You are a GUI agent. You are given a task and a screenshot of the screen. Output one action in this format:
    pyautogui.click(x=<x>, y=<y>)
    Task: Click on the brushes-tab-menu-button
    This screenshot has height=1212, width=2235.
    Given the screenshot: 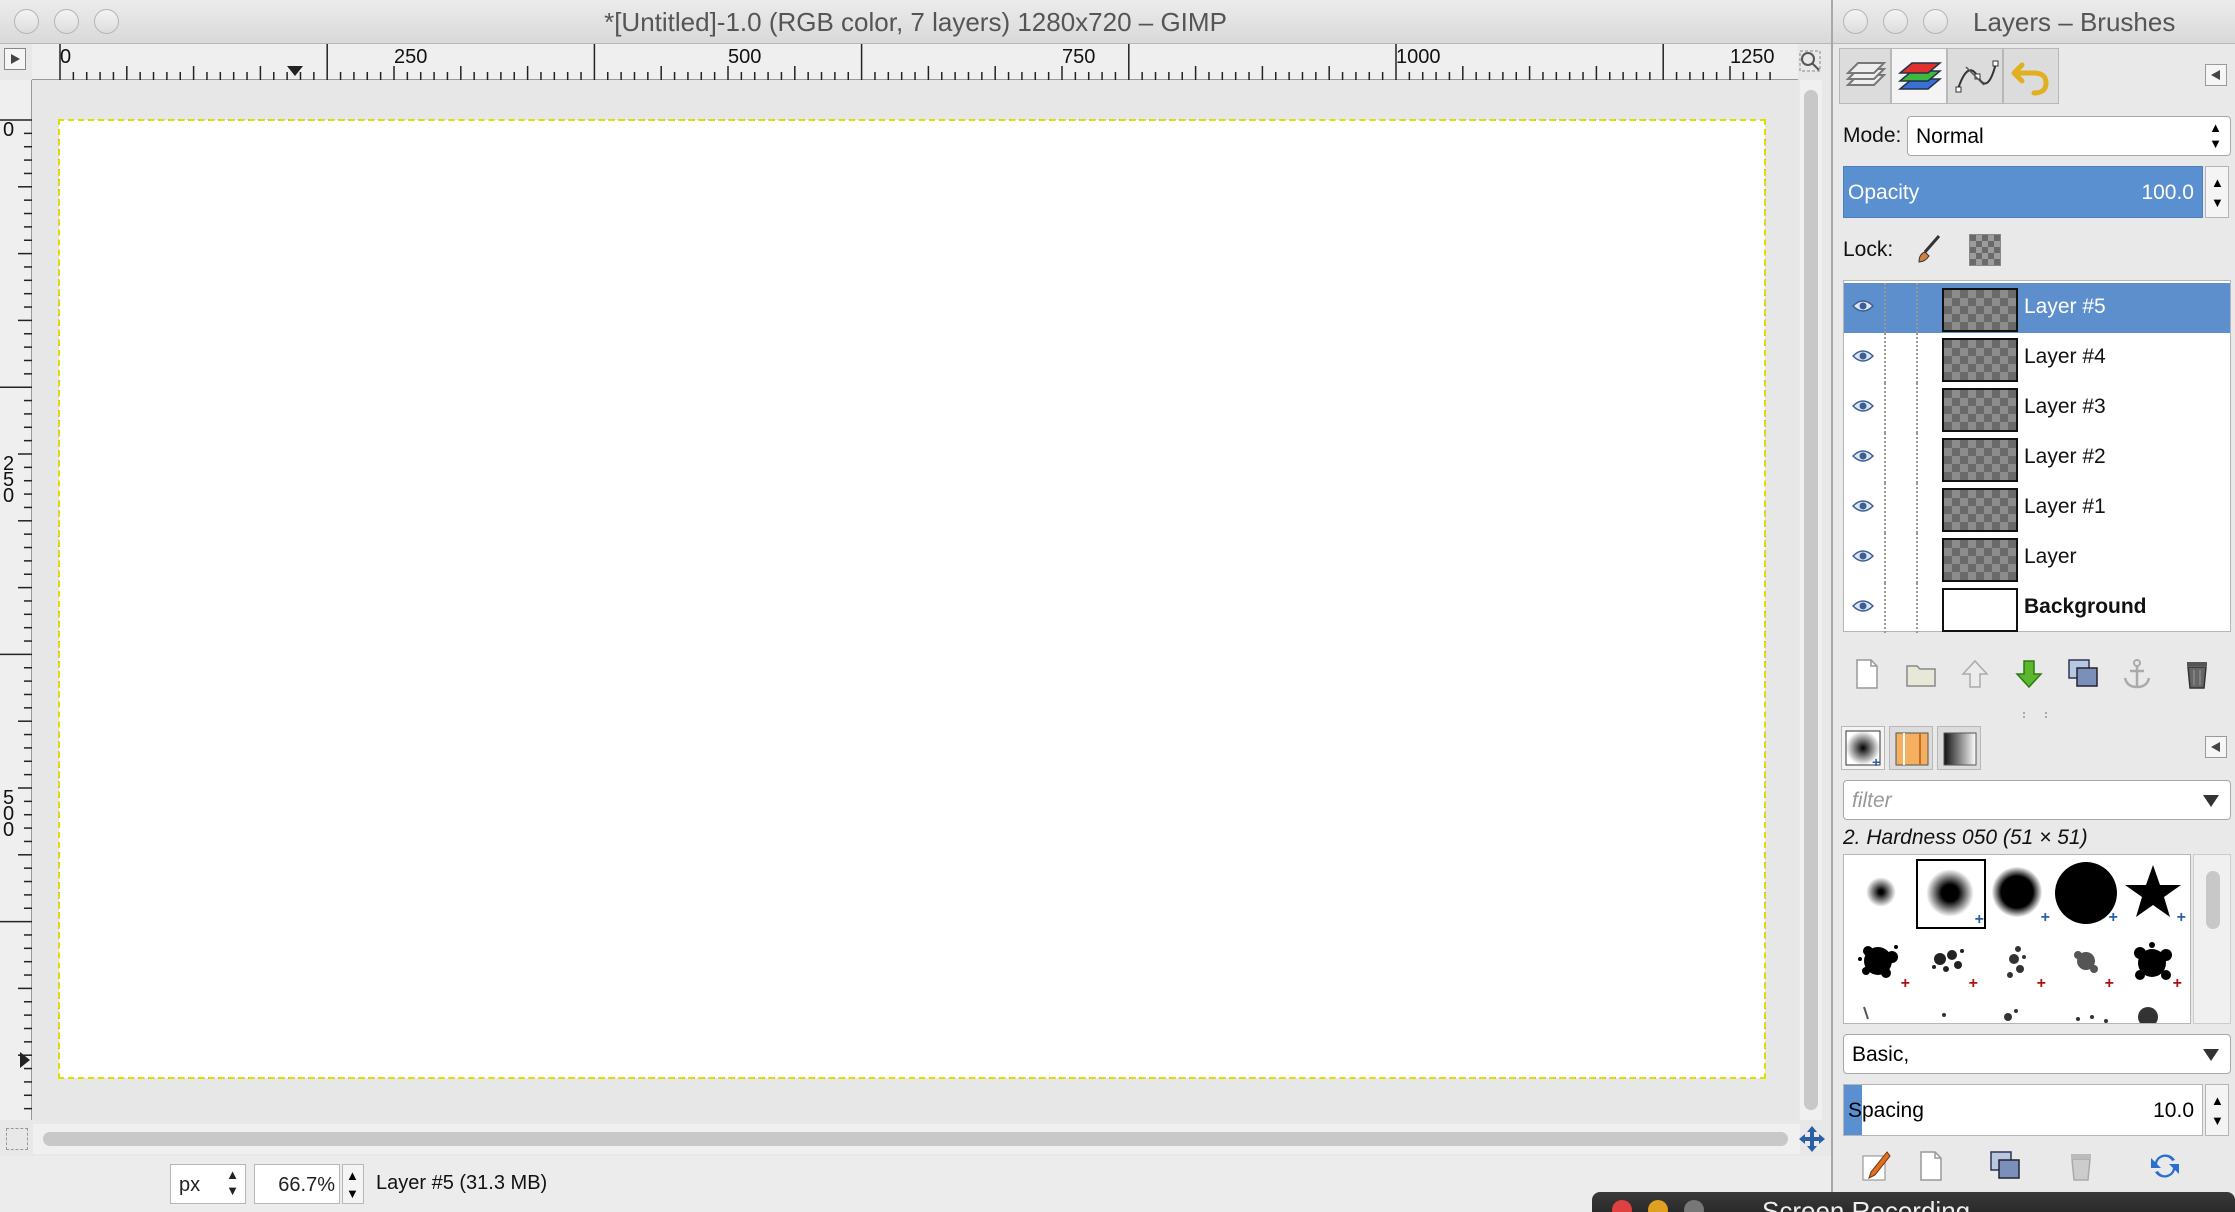 What is the action you would take?
    pyautogui.click(x=2216, y=747)
    